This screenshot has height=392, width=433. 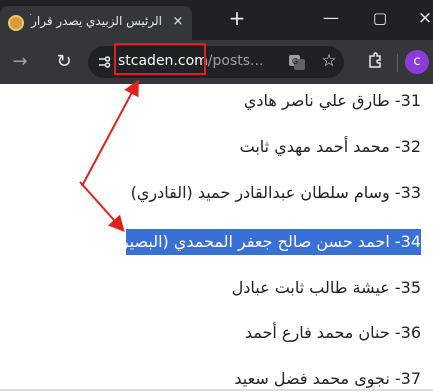 I want to click on close-window-button: ×, so click(x=421, y=18).